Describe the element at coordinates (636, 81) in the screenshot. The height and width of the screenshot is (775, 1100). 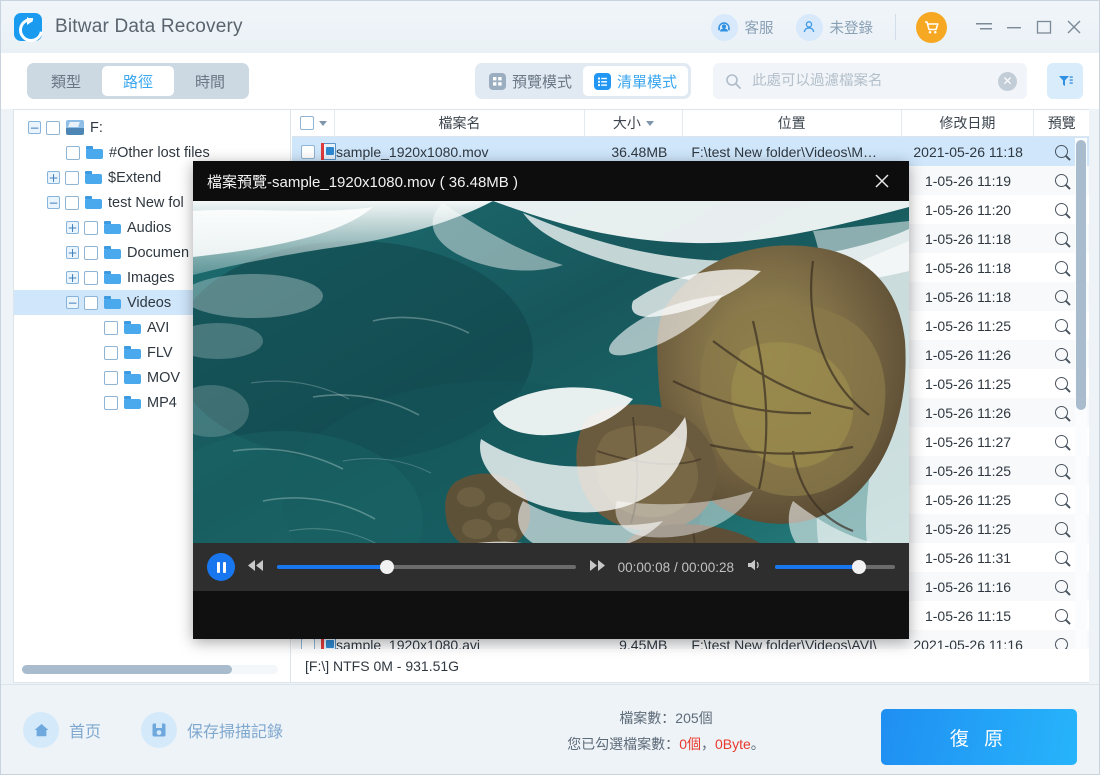
I see `mode-list: 清單模式` at that location.